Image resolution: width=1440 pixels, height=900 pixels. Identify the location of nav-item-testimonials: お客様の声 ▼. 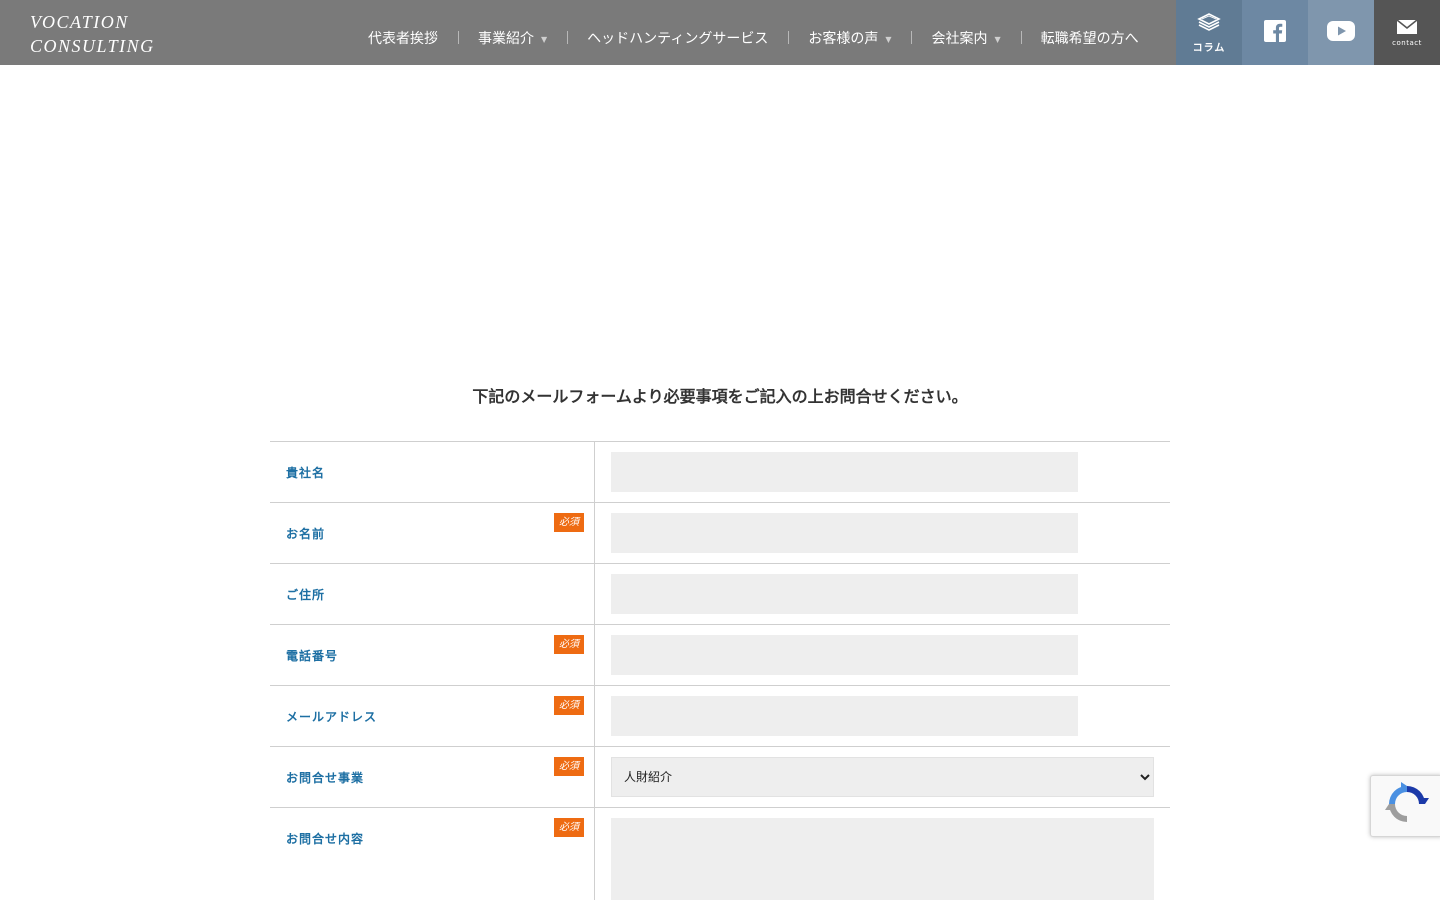
(849, 38).